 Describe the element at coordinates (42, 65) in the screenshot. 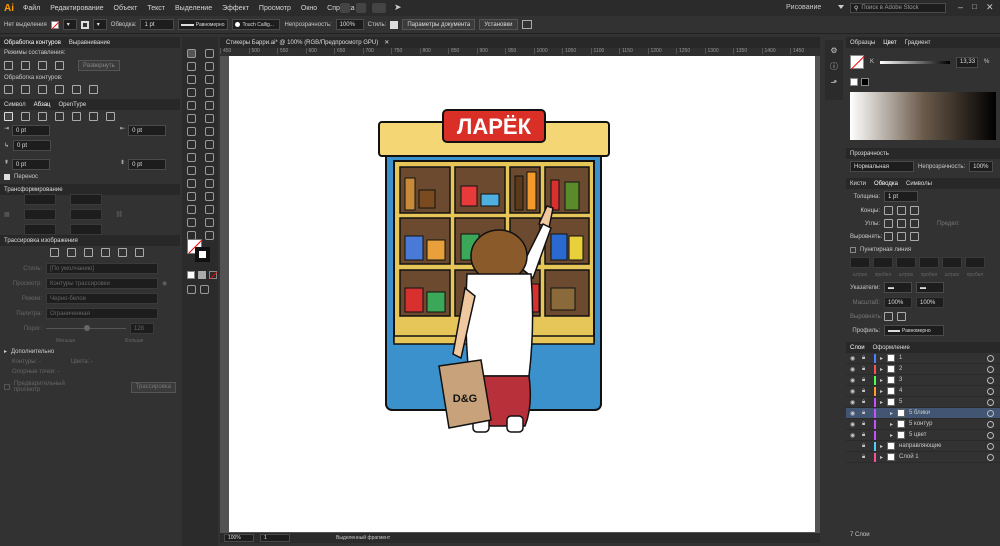

I see `intersect-icon` at that location.